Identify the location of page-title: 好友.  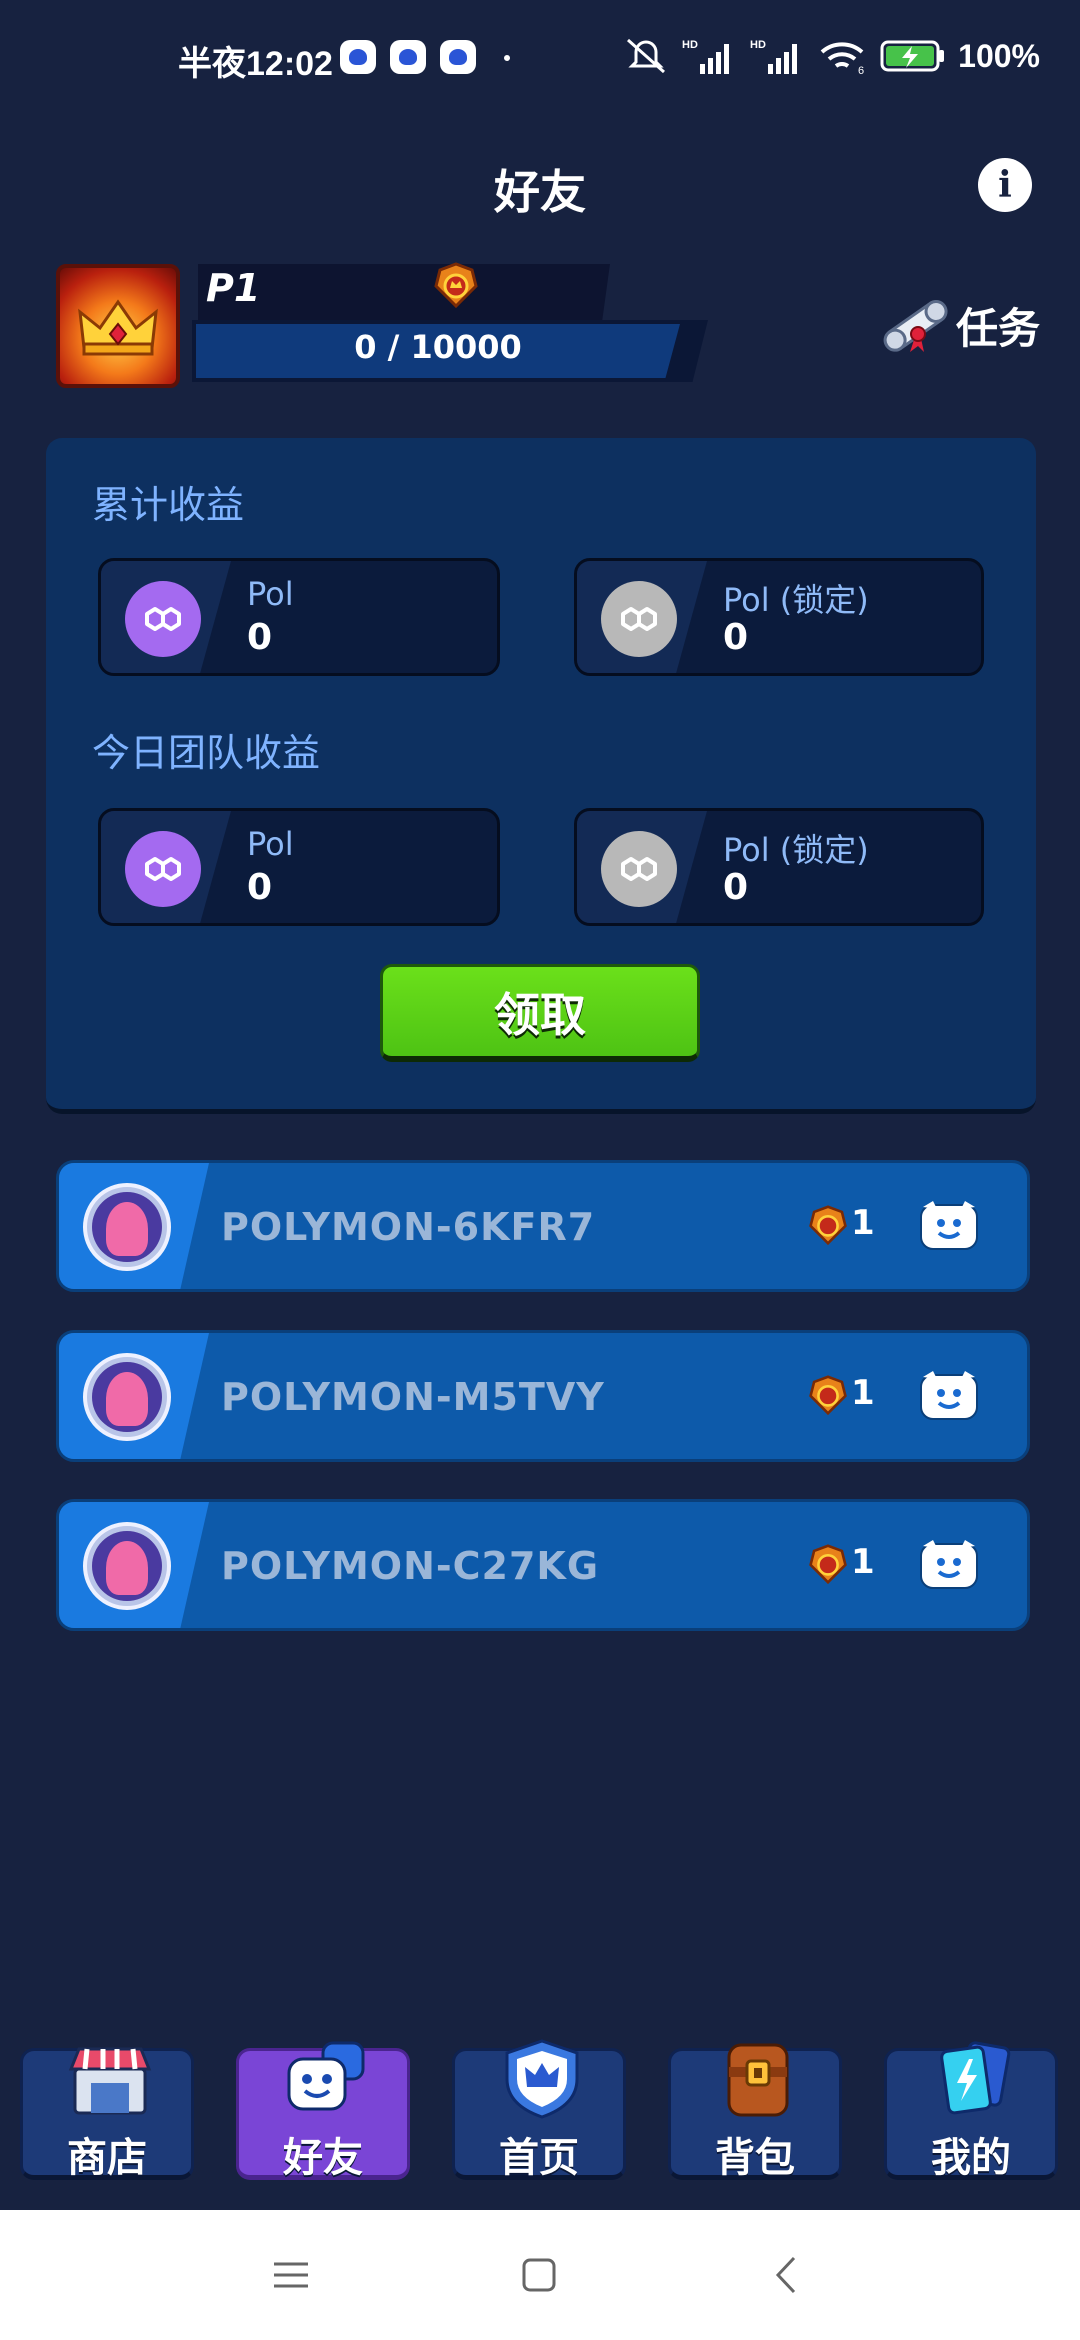
(540, 192).